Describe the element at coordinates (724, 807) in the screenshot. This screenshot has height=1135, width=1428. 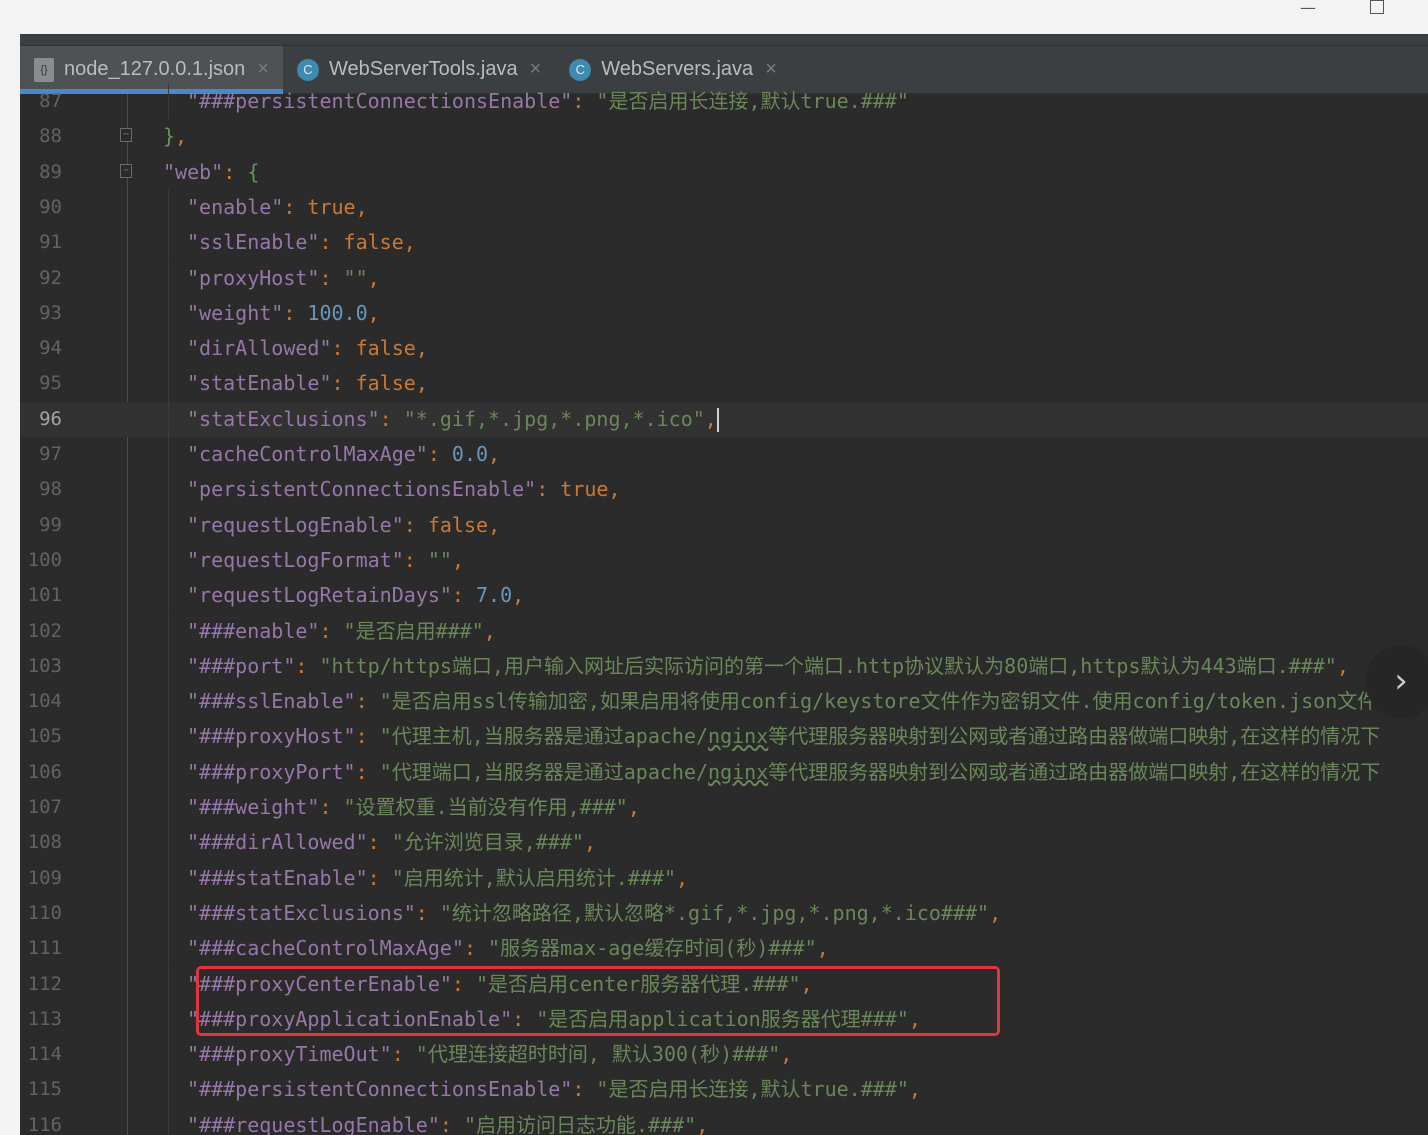
I see `code-line: 107 "###weight": "设置权重.当前没有作用,###",` at that location.